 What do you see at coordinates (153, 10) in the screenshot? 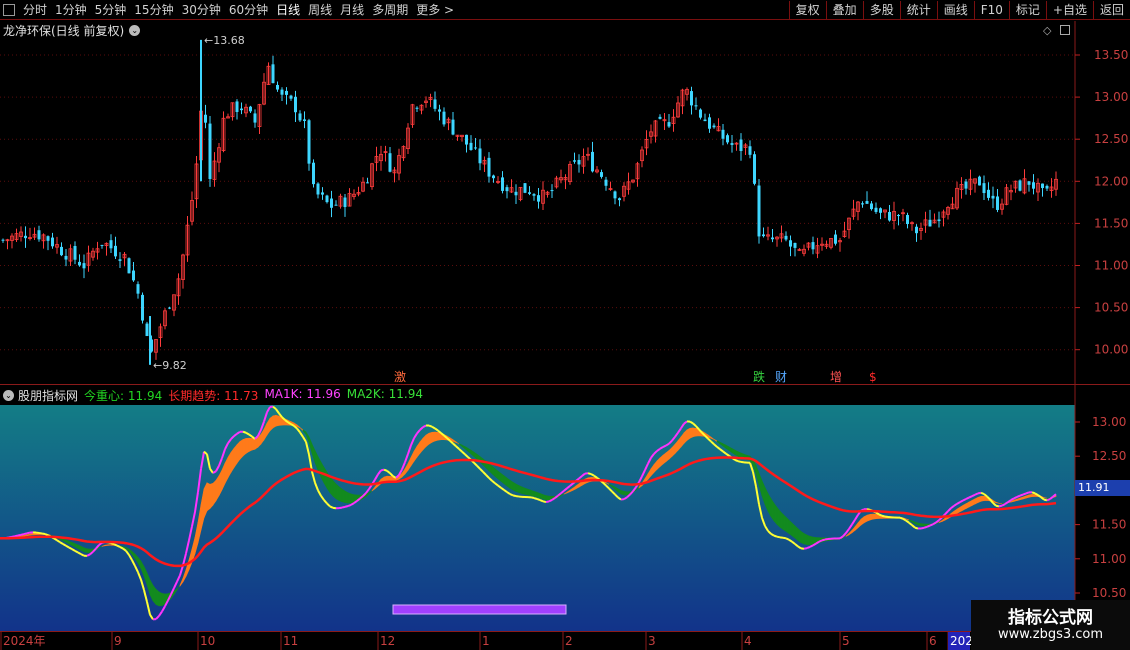
I see `period-3: 15分钟` at bounding box center [153, 10].